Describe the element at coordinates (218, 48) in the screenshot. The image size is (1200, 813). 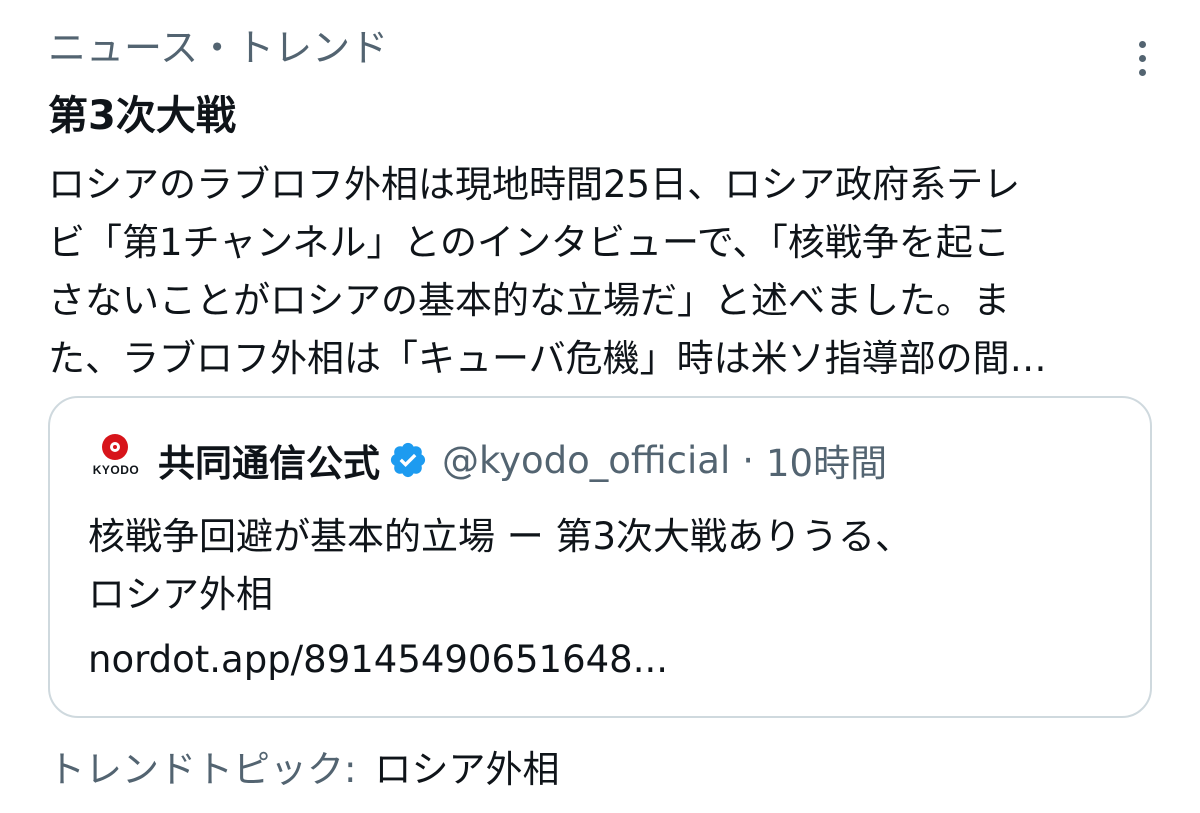
I see `trend-category: ニュース・トレンド` at that location.